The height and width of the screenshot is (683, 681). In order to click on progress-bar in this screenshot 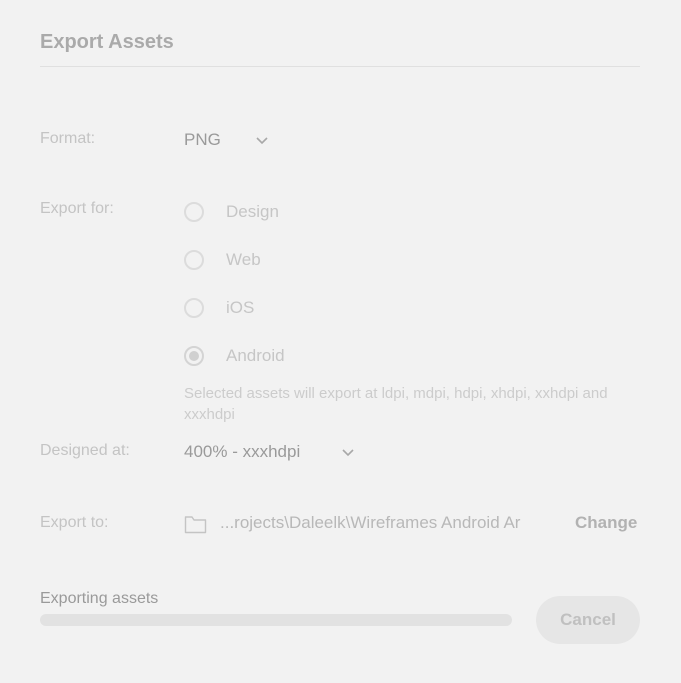, I will do `click(276, 620)`.